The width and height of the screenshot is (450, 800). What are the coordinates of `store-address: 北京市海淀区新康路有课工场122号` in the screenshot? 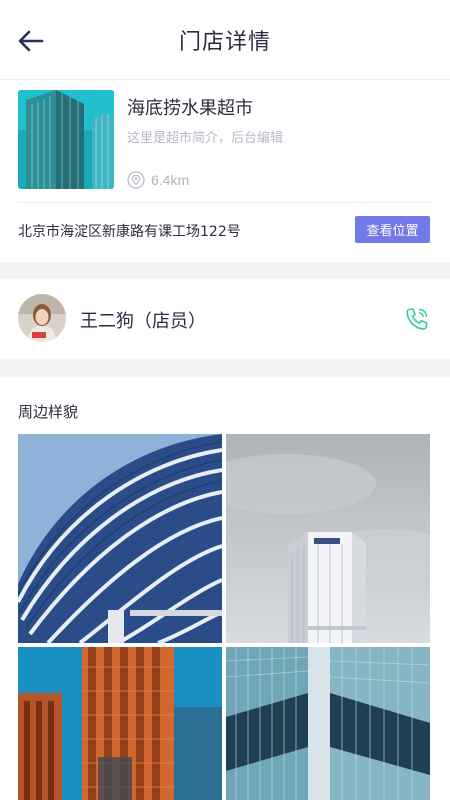 It's located at (129, 232).